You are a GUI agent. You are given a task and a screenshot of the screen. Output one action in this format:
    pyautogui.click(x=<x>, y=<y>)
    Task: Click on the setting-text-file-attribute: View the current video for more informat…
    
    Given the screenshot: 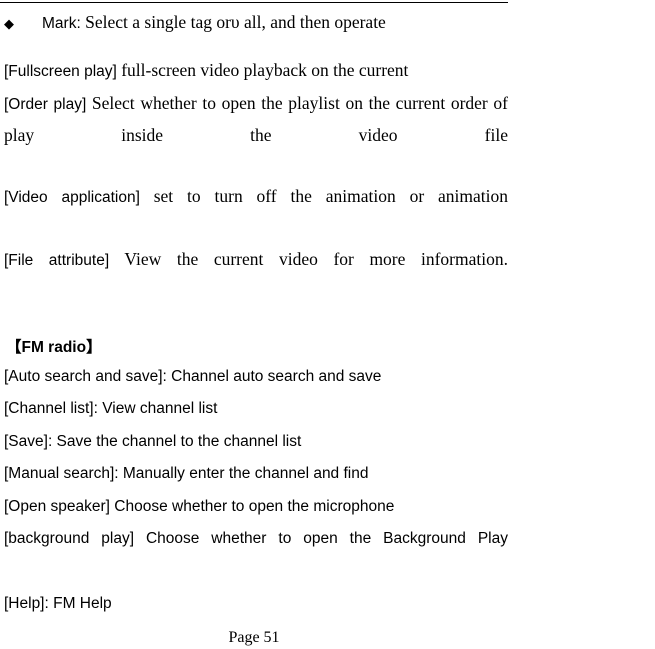 What is the action you would take?
    pyautogui.click(x=316, y=259)
    